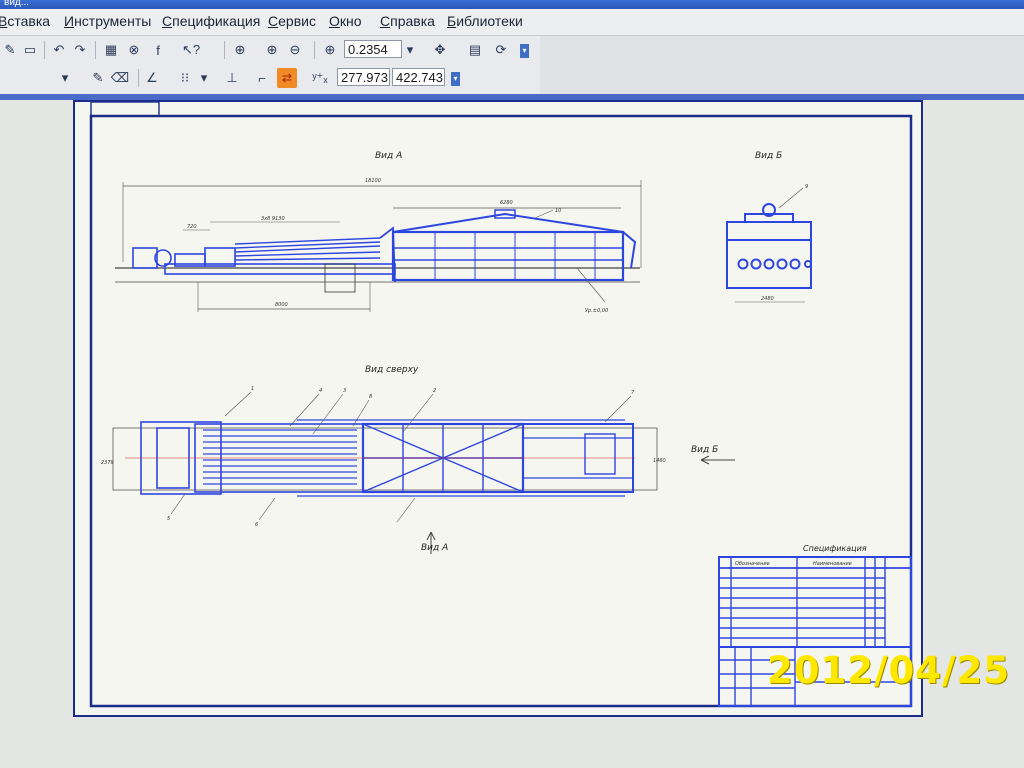  Describe the element at coordinates (98, 78) in the screenshot. I see `style-icon: ✎` at that location.